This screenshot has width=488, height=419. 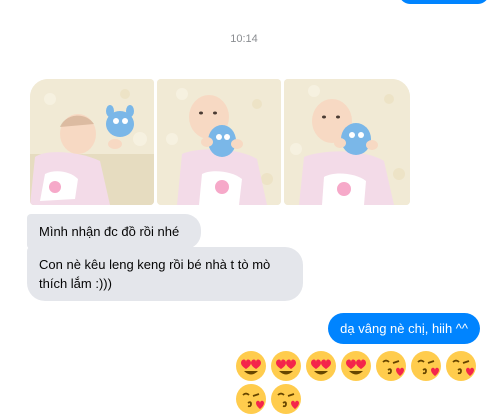 I want to click on baby-photo-1-image, so click(x=92, y=142).